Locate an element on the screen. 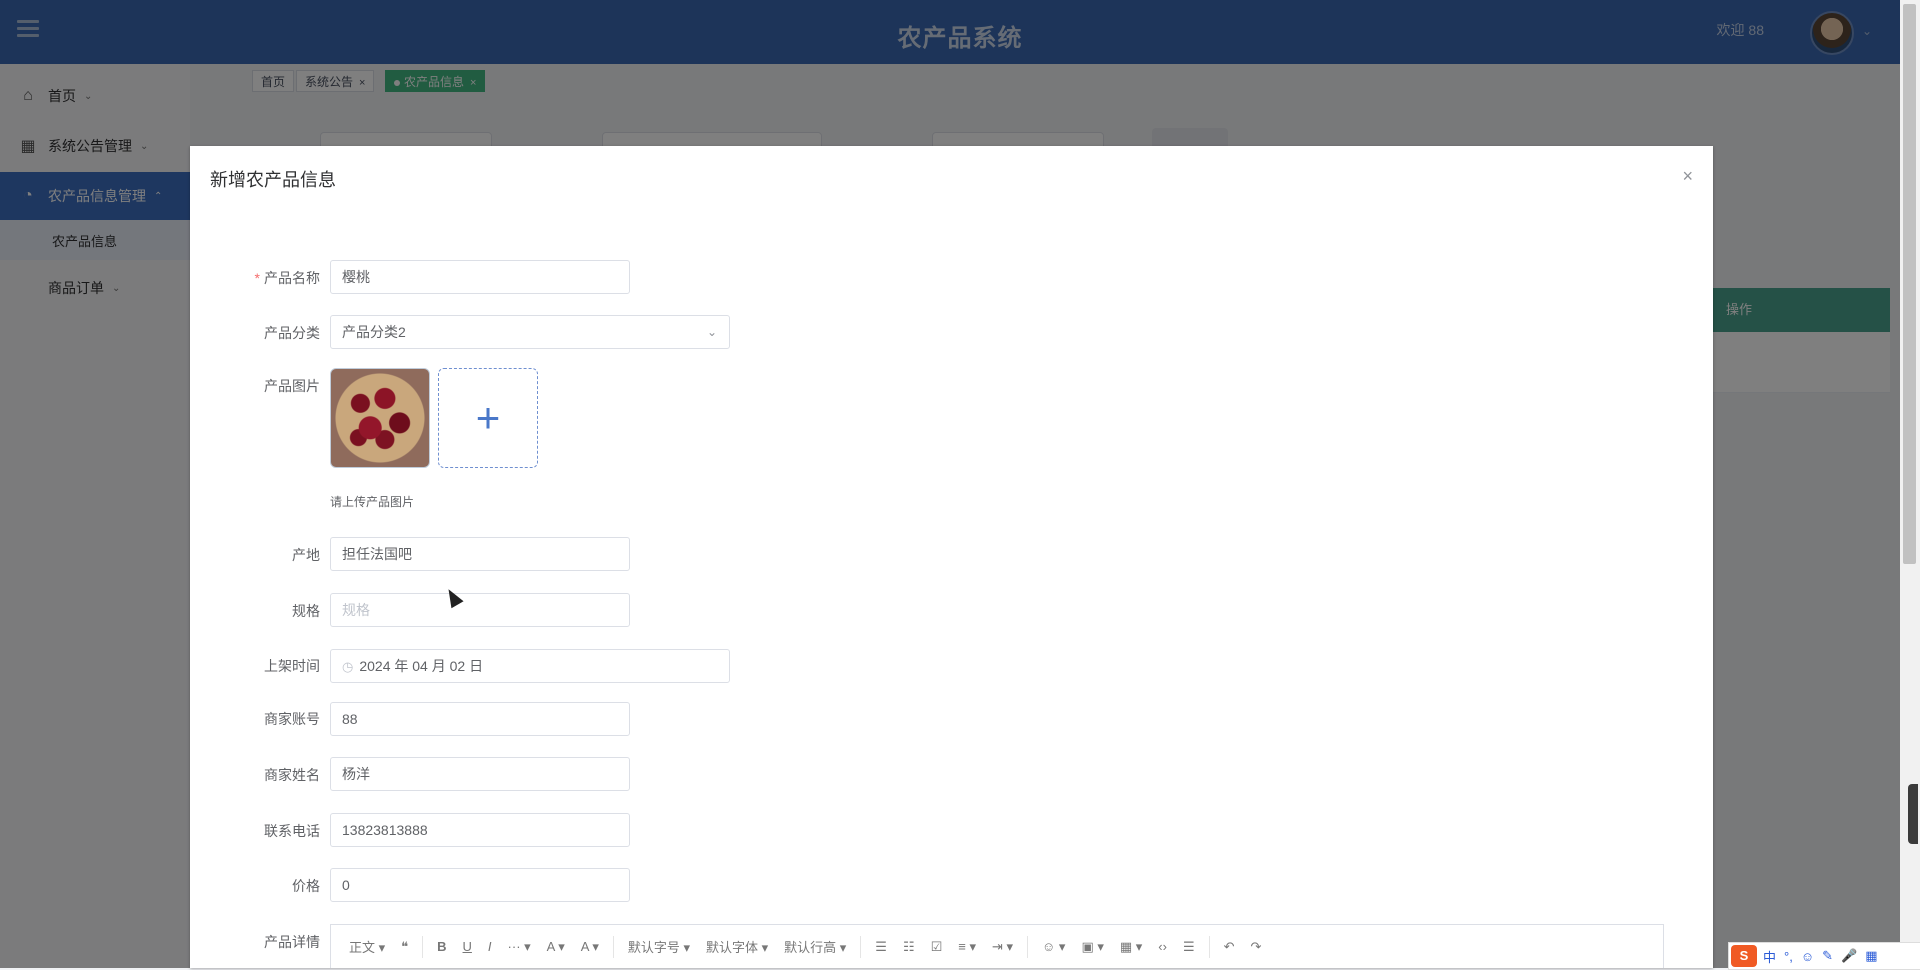 Image resolution: width=1920 pixels, height=970 pixels. more-formats-icon: ··· ▾ is located at coordinates (519, 947).